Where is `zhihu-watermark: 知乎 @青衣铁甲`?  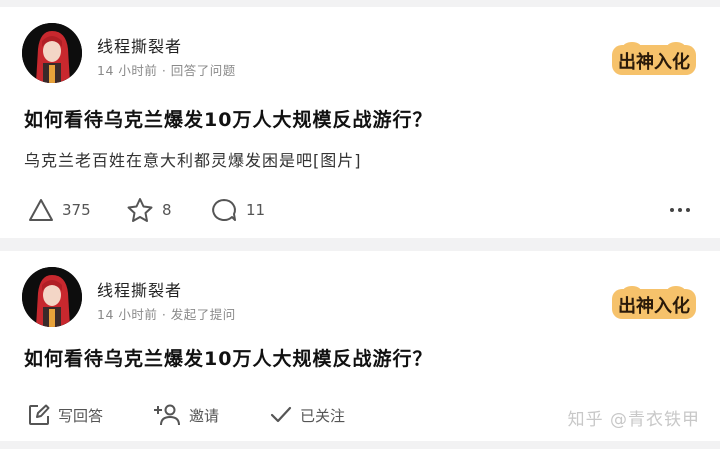 zhihu-watermark: 知乎 @青衣铁甲 is located at coordinates (633, 420).